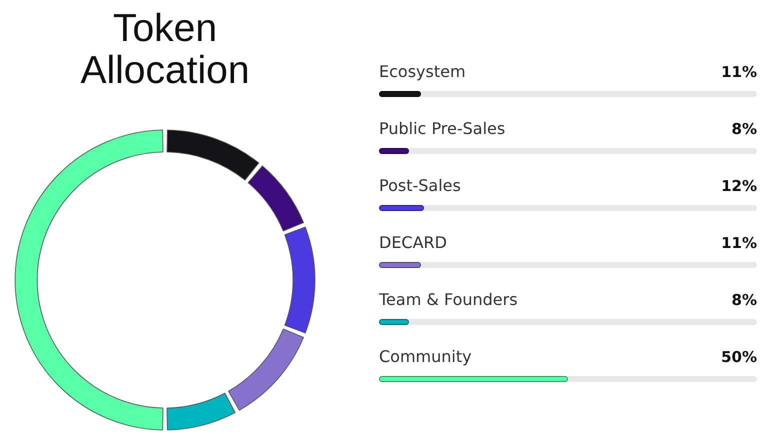 The image size is (761, 434). Describe the element at coordinates (739, 357) in the screenshot. I see `allocation-percent: 50%` at that location.